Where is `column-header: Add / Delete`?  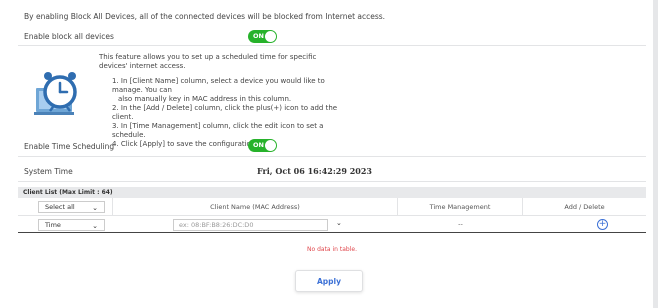 column-header: Add / Delete is located at coordinates (584, 206).